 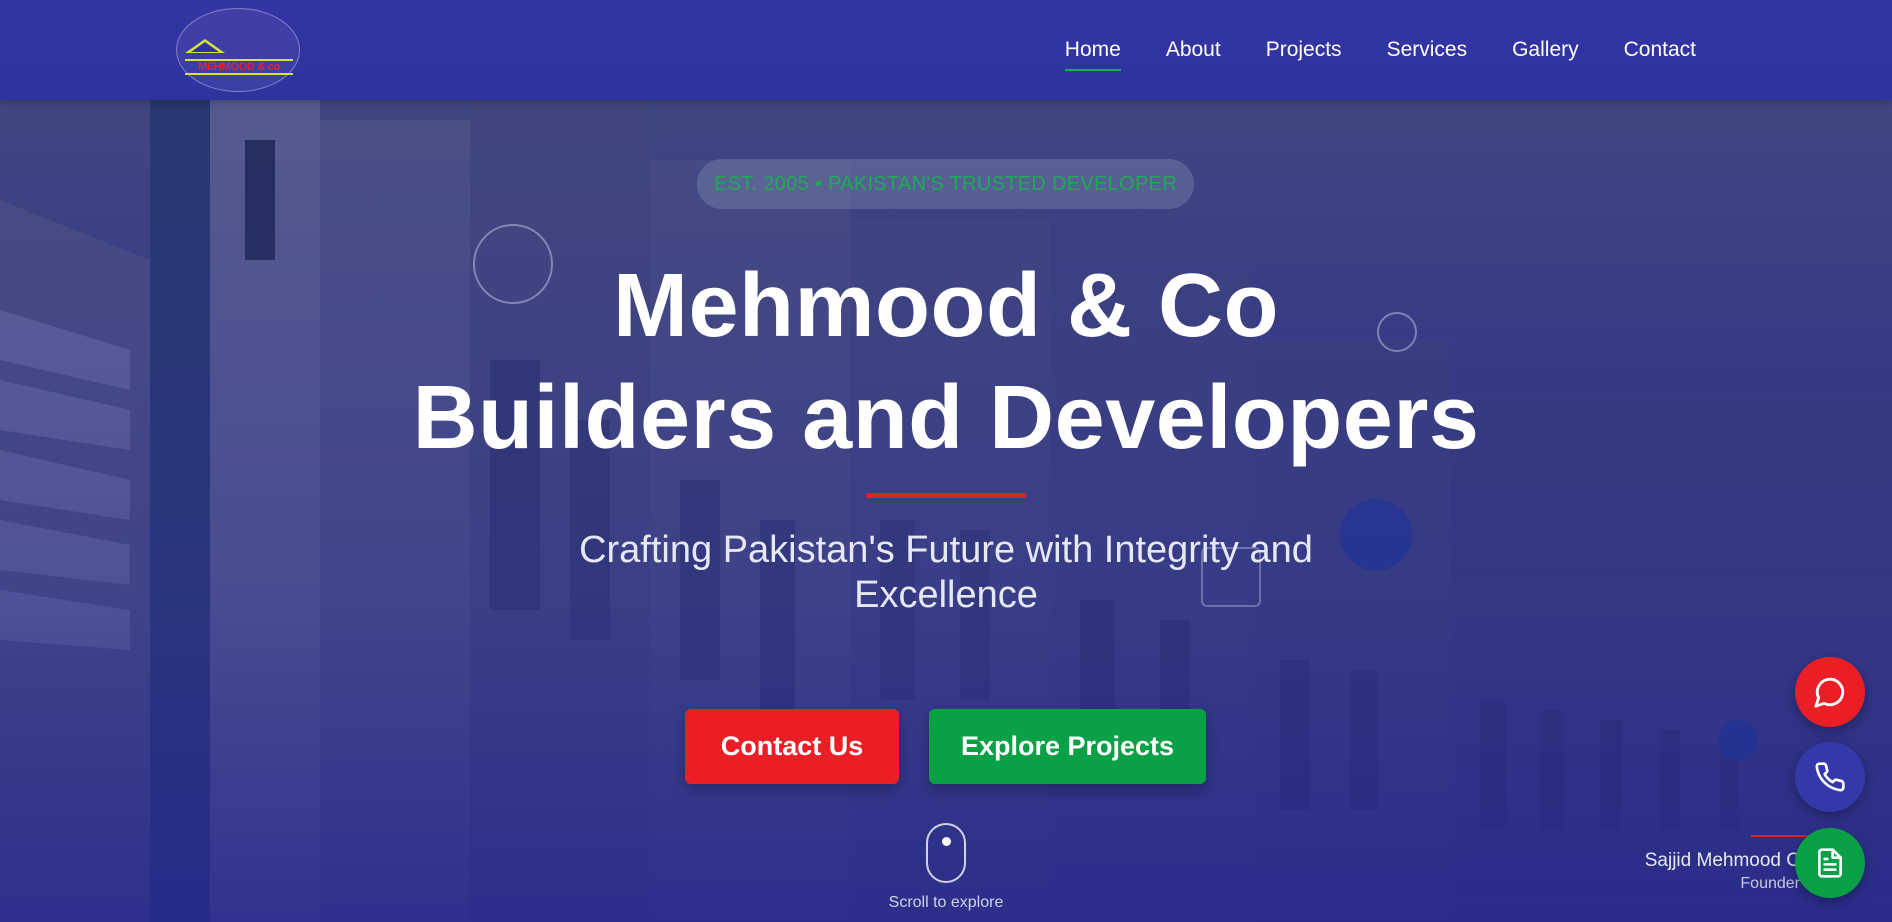 What do you see at coordinates (238, 50) in the screenshot?
I see `company-logo: MEHMOOD & co` at bounding box center [238, 50].